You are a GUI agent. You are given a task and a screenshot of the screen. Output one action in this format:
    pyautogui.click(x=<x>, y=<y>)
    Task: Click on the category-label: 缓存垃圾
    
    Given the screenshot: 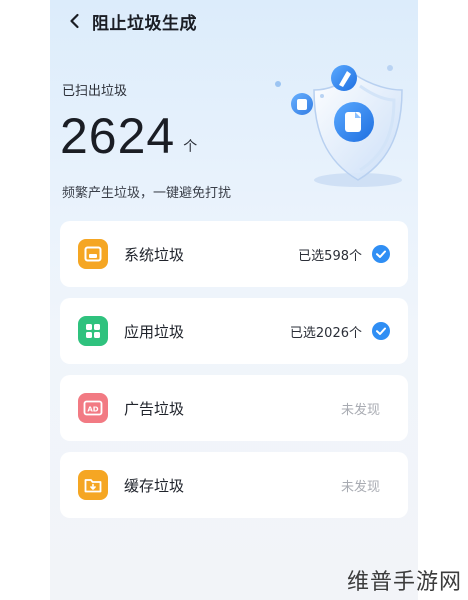 What is the action you would take?
    pyautogui.click(x=154, y=485)
    